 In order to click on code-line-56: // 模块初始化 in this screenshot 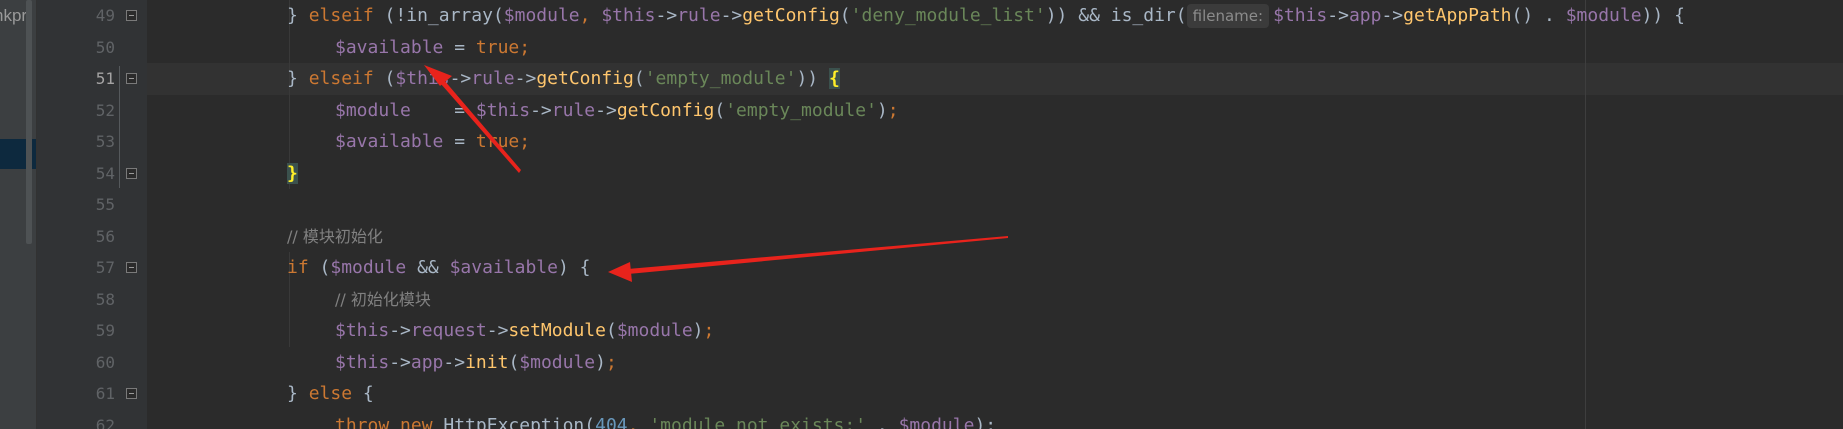, I will do `click(335, 237)`.